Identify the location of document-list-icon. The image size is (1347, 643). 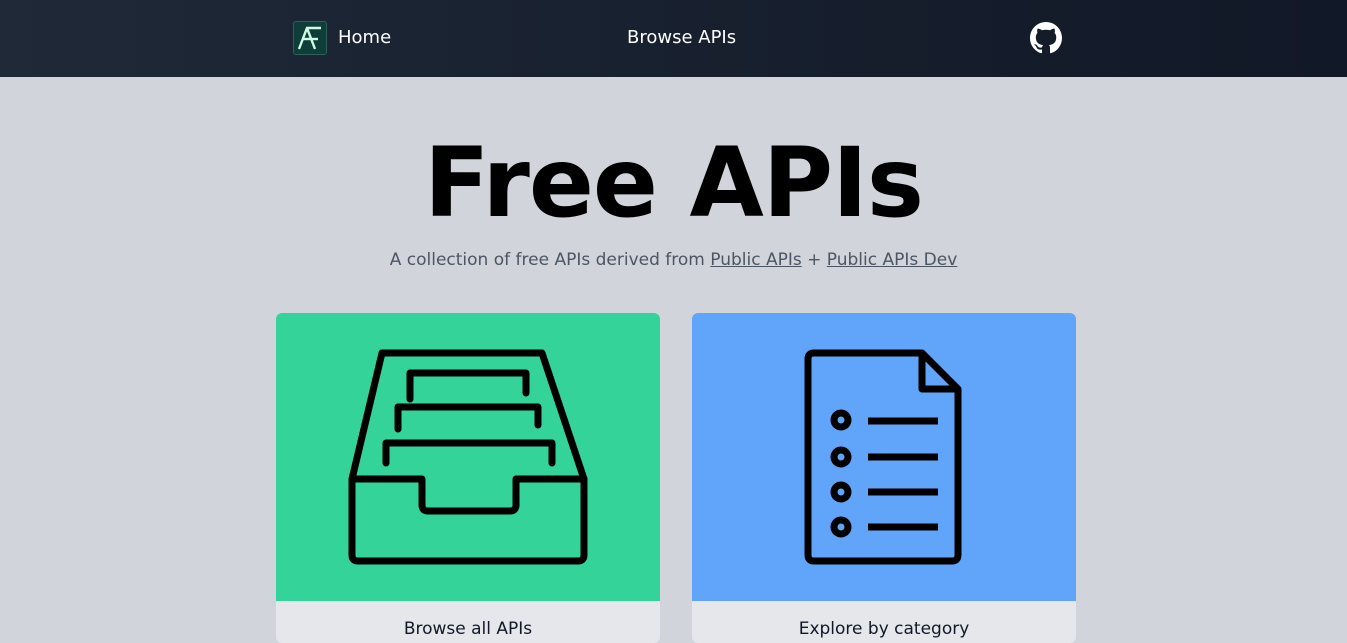
(883, 457).